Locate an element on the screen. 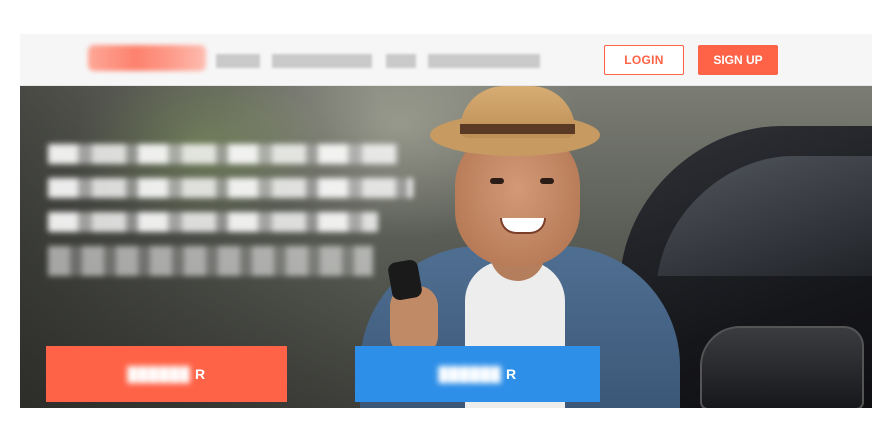 This screenshot has height=441, width=894. secondary-cta-button: ██████ R is located at coordinates (477, 374).